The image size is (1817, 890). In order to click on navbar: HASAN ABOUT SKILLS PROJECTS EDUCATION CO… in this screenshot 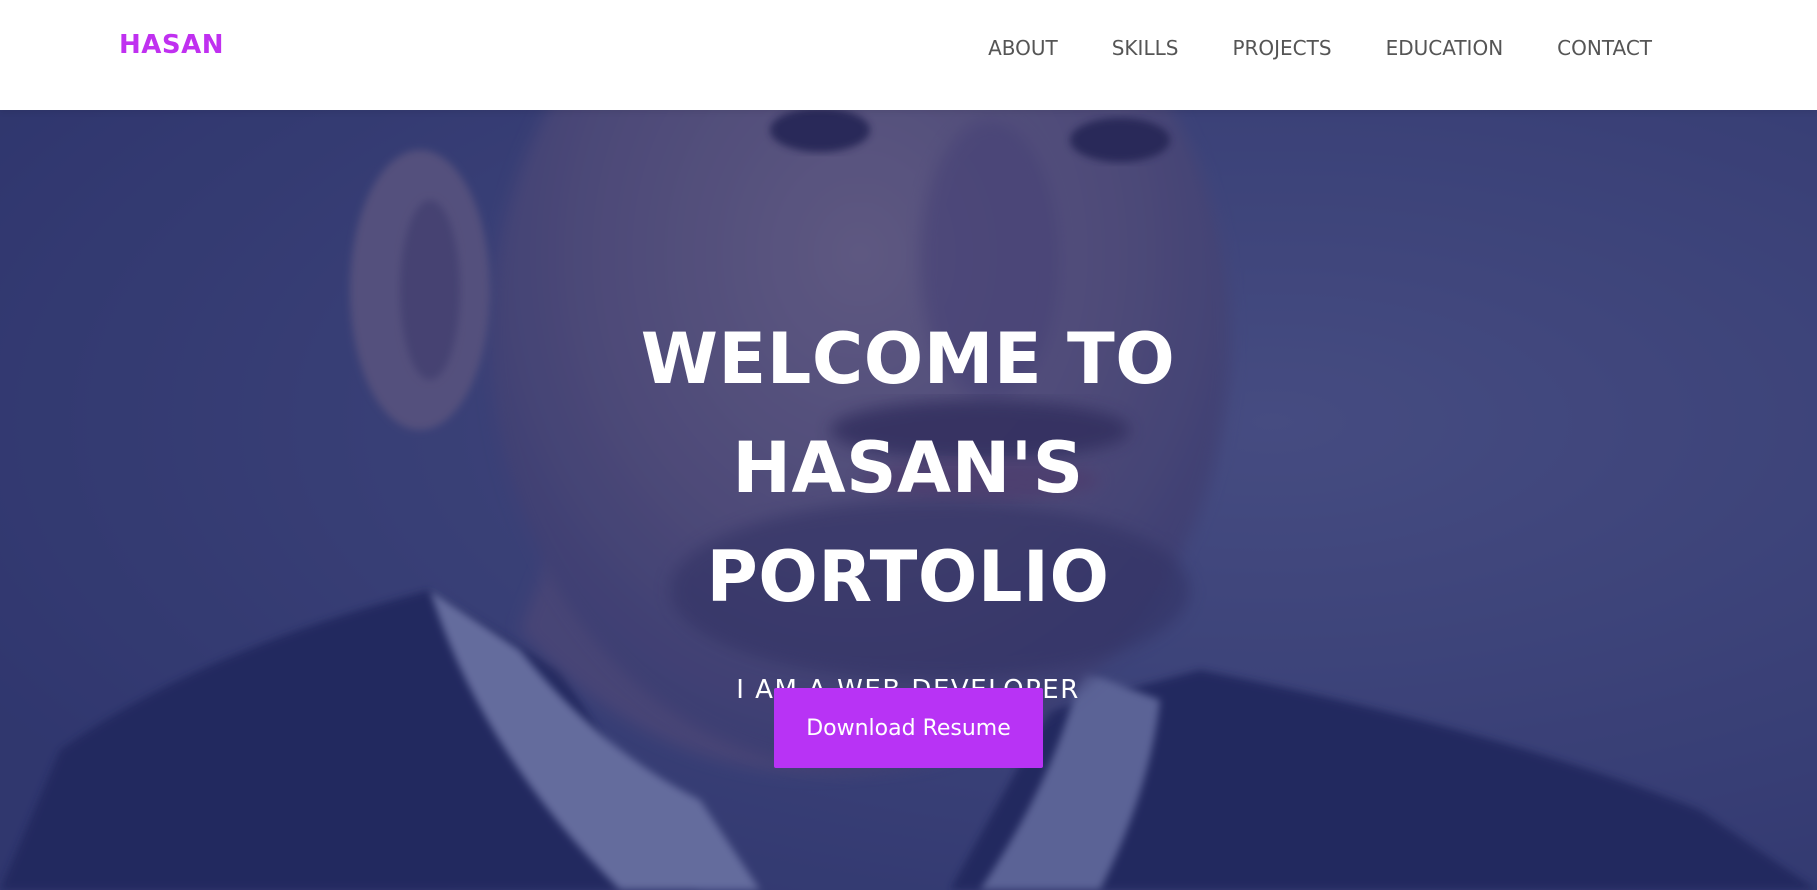, I will do `click(908, 55)`.